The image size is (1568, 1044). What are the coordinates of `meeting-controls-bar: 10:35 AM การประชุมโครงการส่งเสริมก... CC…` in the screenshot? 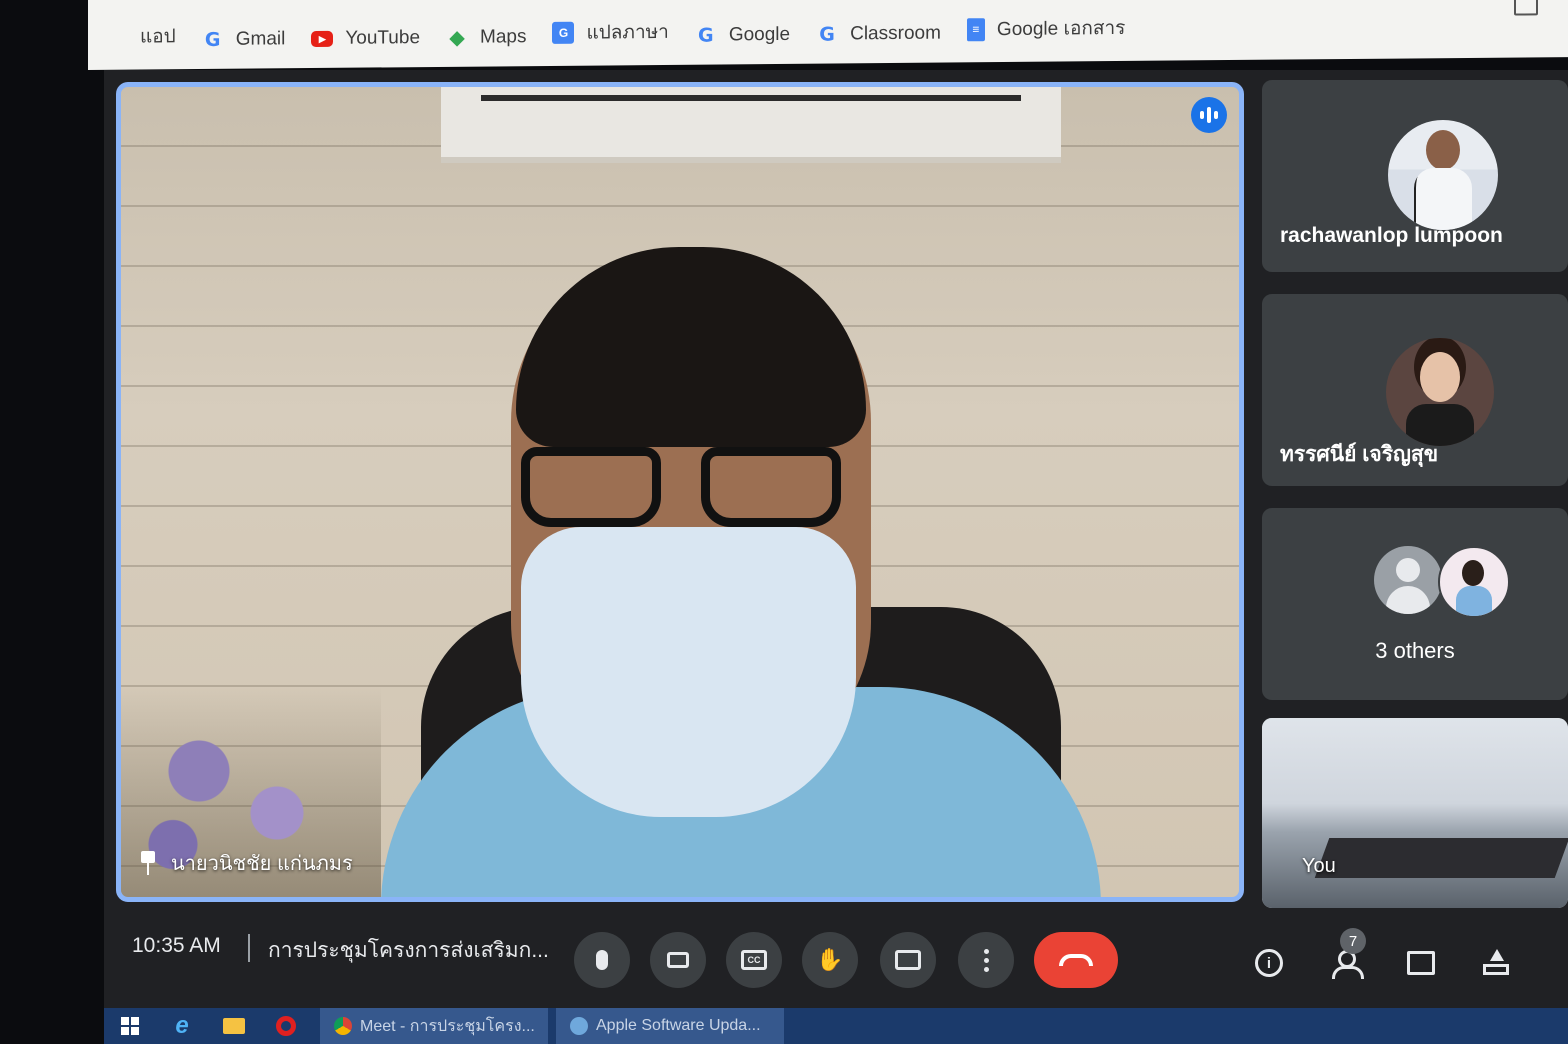 It's located at (836, 958).